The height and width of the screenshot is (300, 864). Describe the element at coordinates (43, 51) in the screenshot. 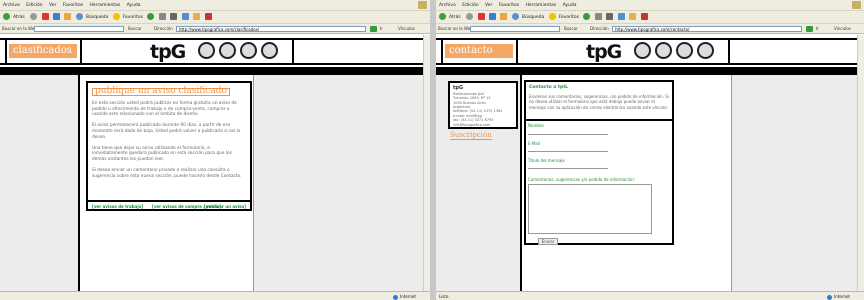

I see `section-title: clasificados` at that location.